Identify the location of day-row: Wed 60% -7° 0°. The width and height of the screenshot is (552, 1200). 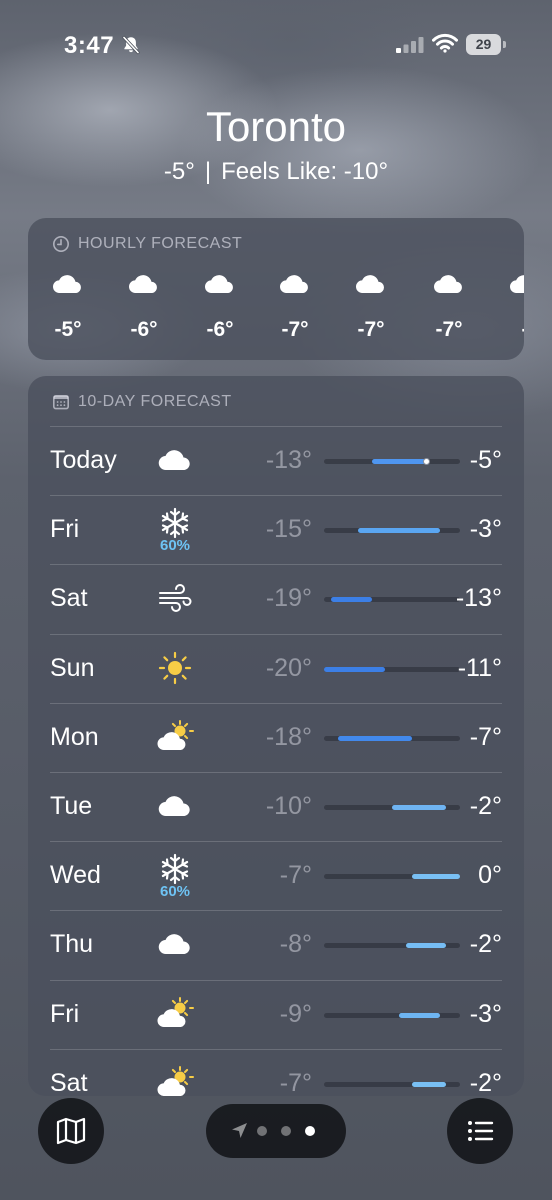
(276, 875).